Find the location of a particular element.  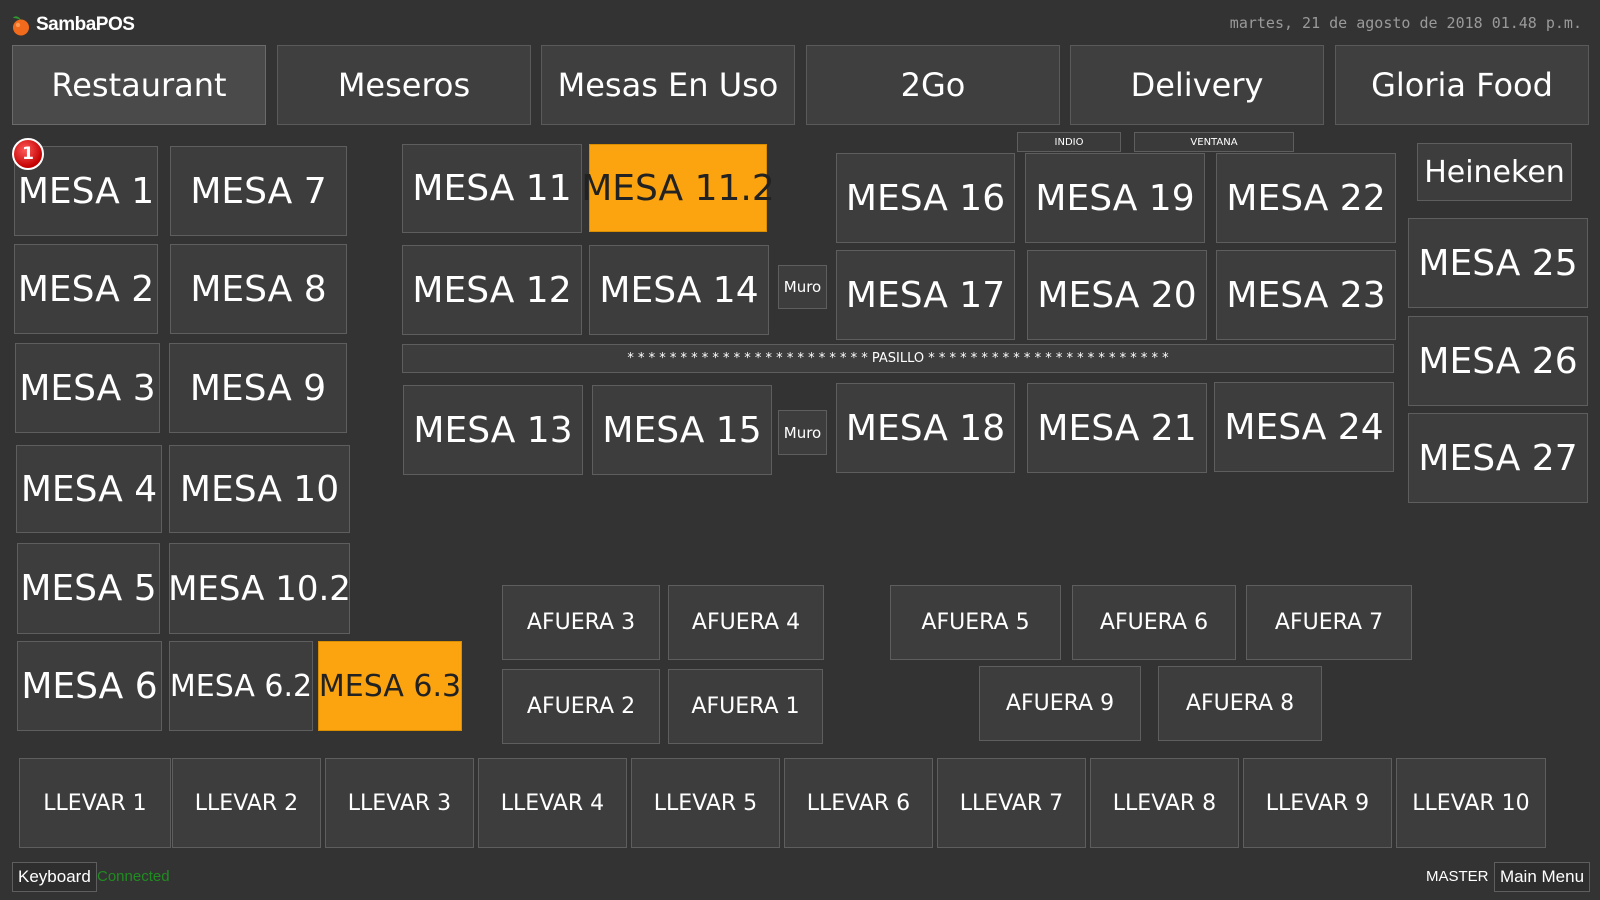

table-mesa-21: MESA 21 is located at coordinates (1117, 428).